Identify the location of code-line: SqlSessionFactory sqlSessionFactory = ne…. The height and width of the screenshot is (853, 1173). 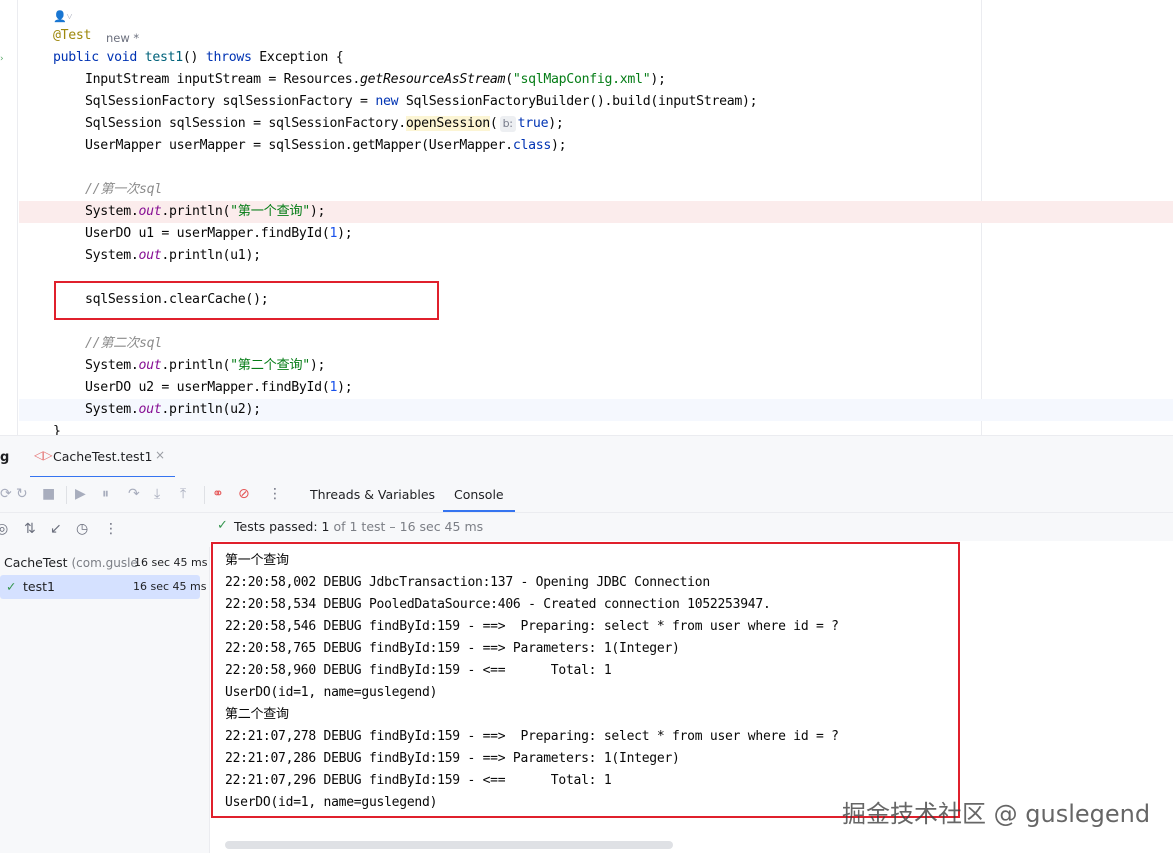
(586, 102).